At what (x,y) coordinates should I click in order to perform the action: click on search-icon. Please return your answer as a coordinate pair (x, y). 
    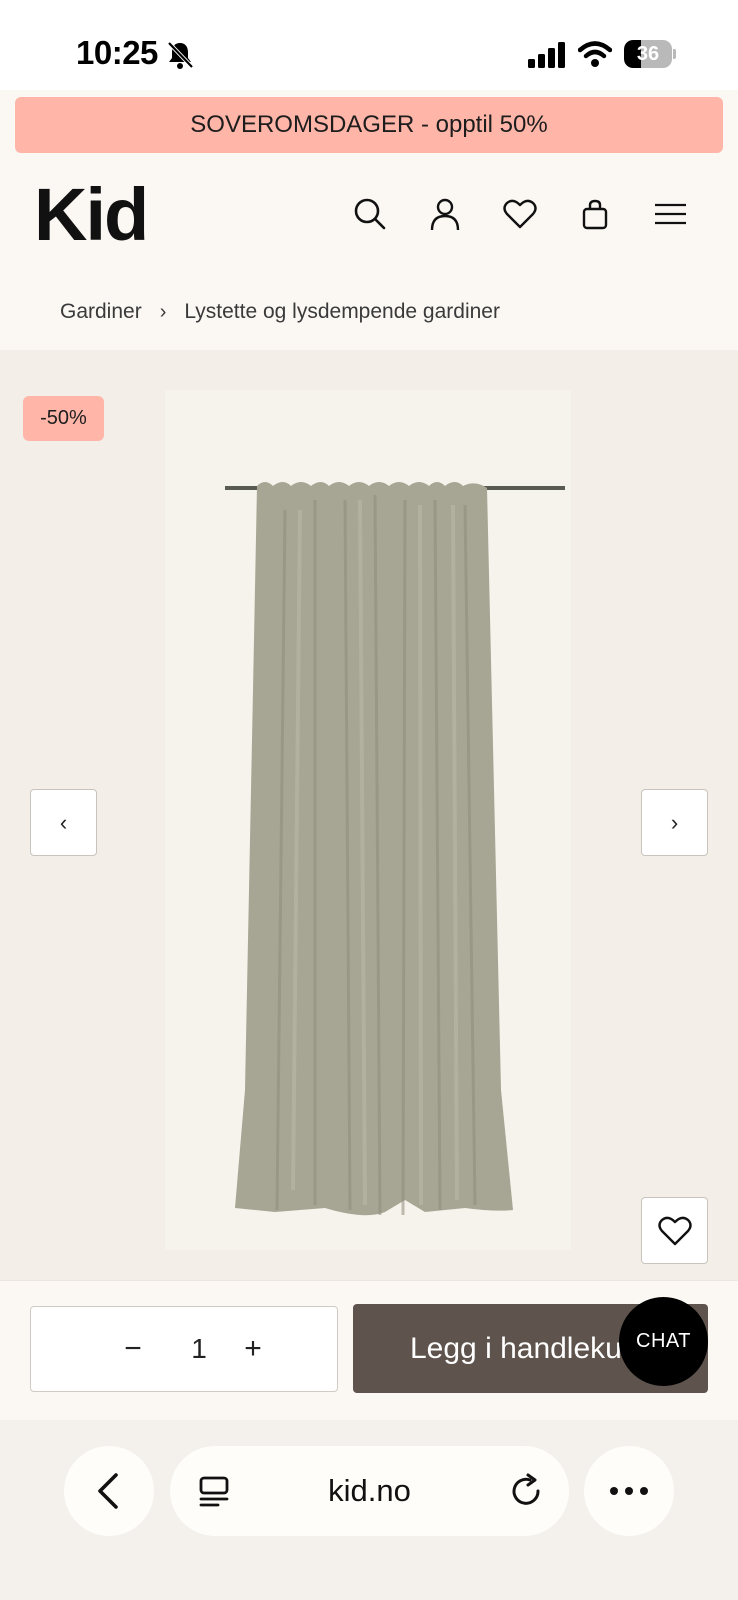
    Looking at the image, I should click on (370, 214).